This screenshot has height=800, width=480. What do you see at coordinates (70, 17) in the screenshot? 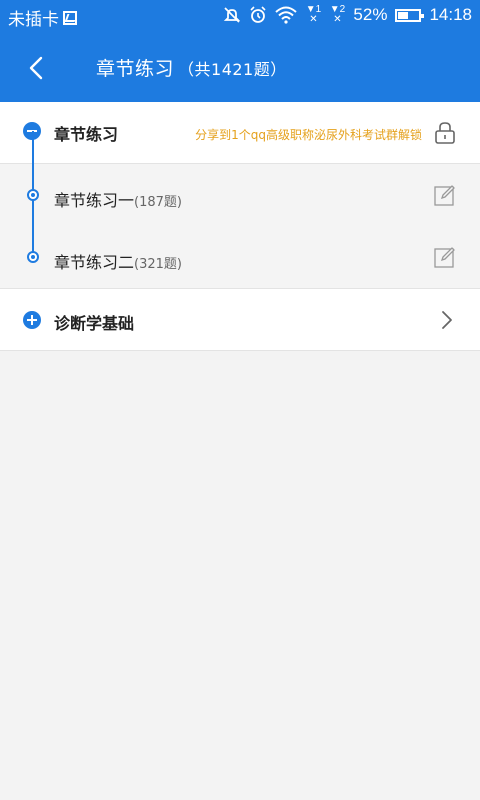
I see `image-notification-icon` at bounding box center [70, 17].